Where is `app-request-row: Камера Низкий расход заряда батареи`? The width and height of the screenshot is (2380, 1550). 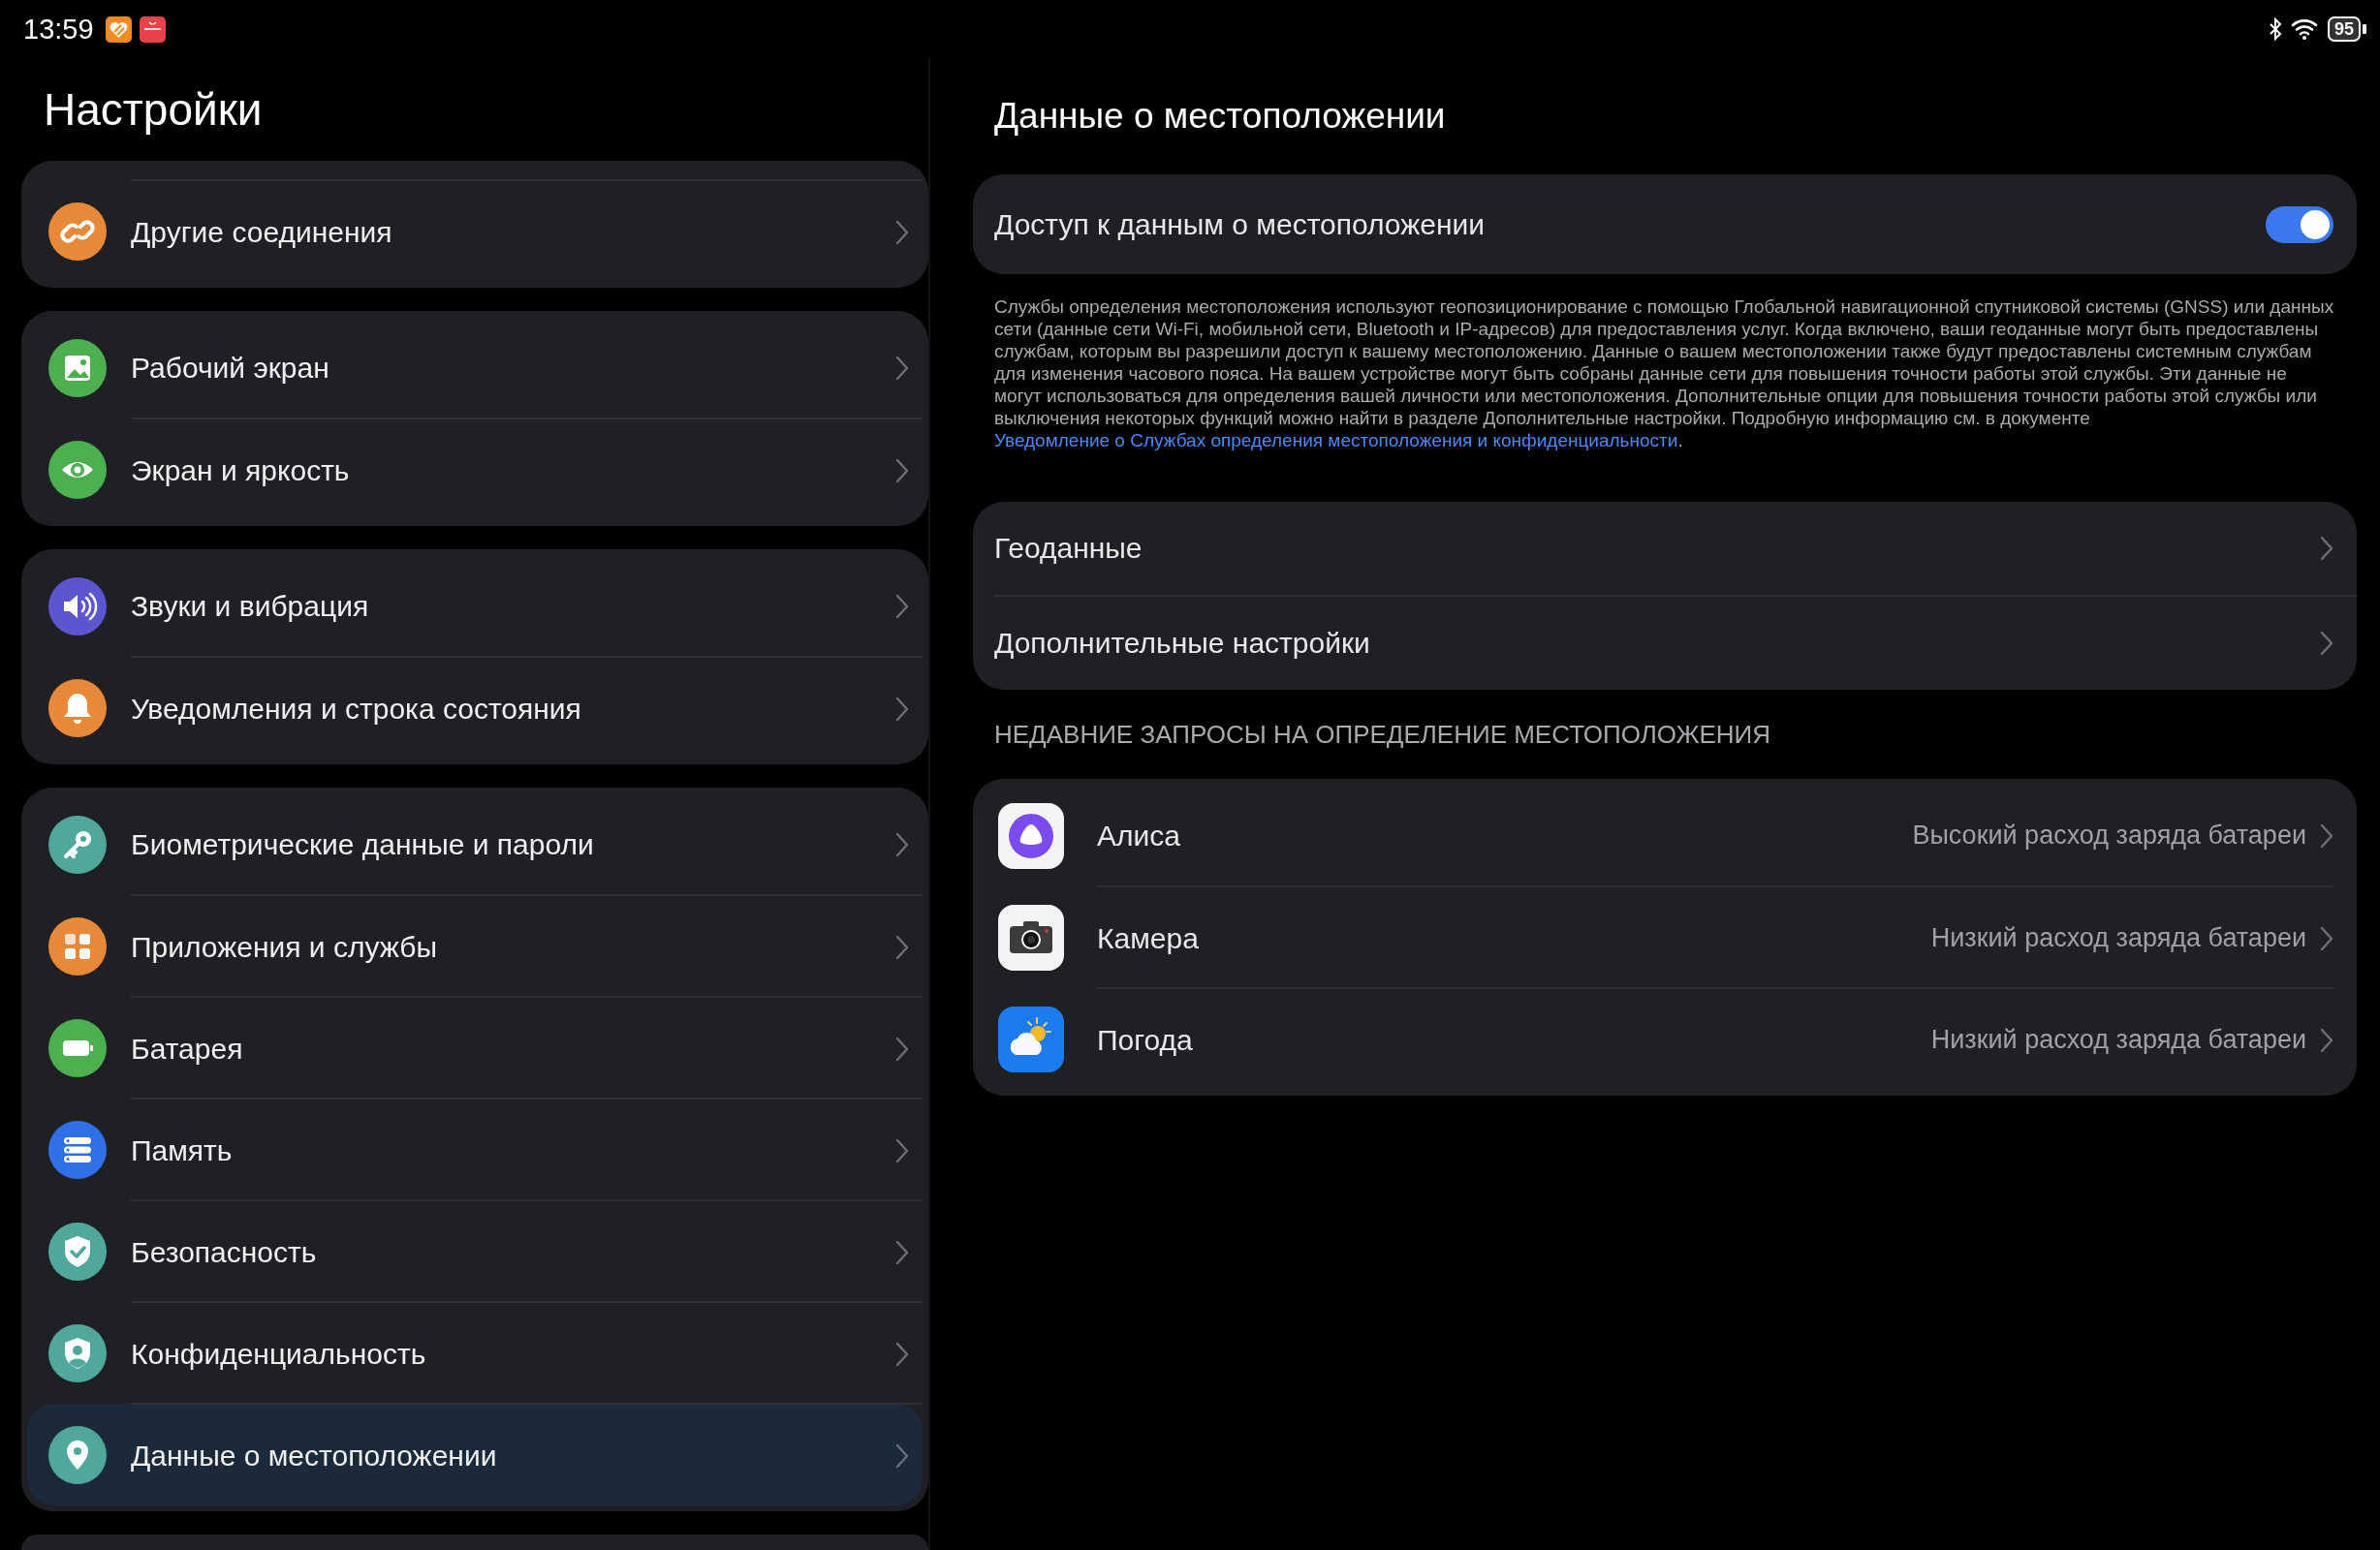 app-request-row: Камера Низкий расход заряда батареи is located at coordinates (1665, 937).